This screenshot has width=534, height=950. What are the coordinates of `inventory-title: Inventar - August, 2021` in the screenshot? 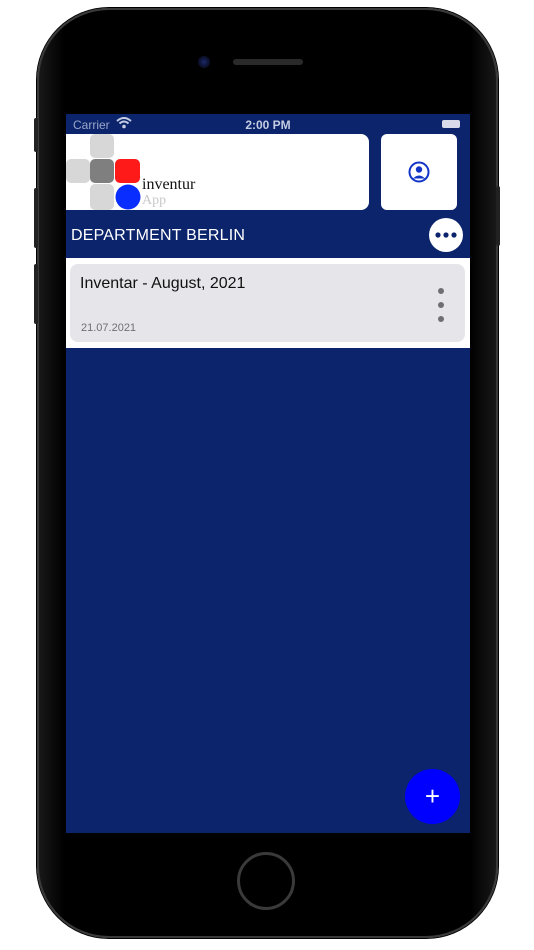 It's located at (163, 283).